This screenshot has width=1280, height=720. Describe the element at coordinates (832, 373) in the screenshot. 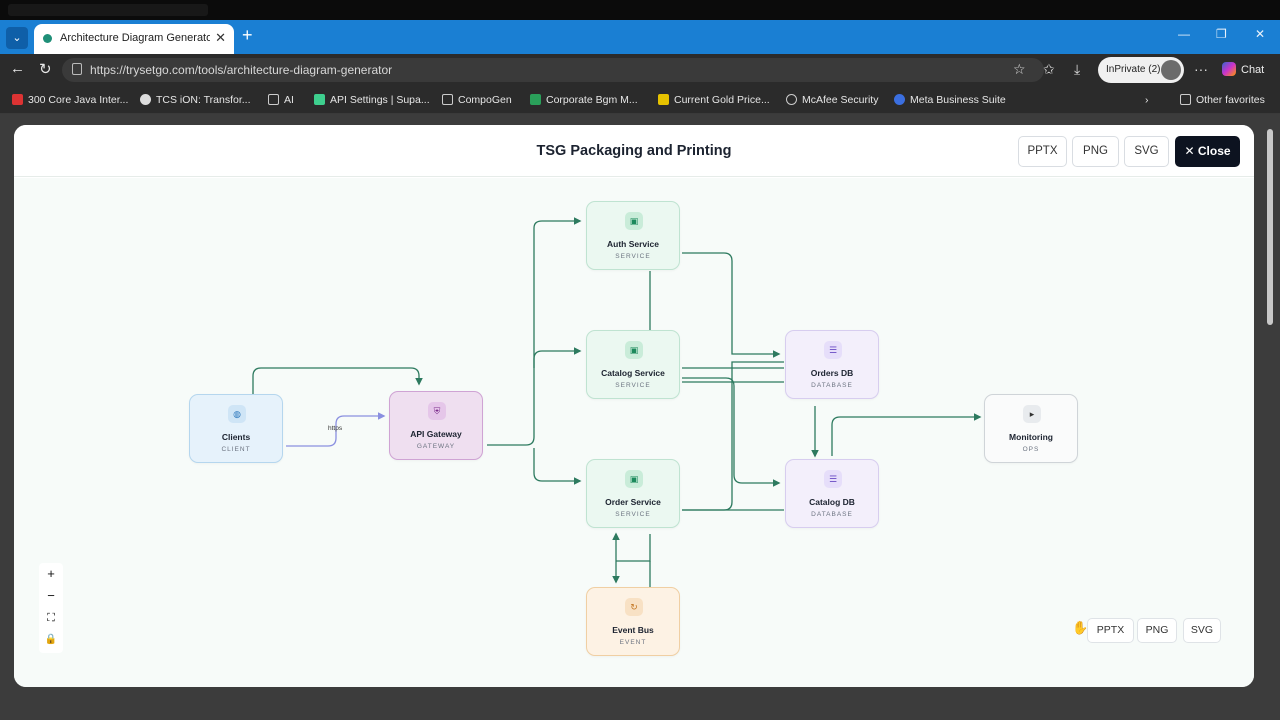

I see `node-label: Orders DB` at that location.